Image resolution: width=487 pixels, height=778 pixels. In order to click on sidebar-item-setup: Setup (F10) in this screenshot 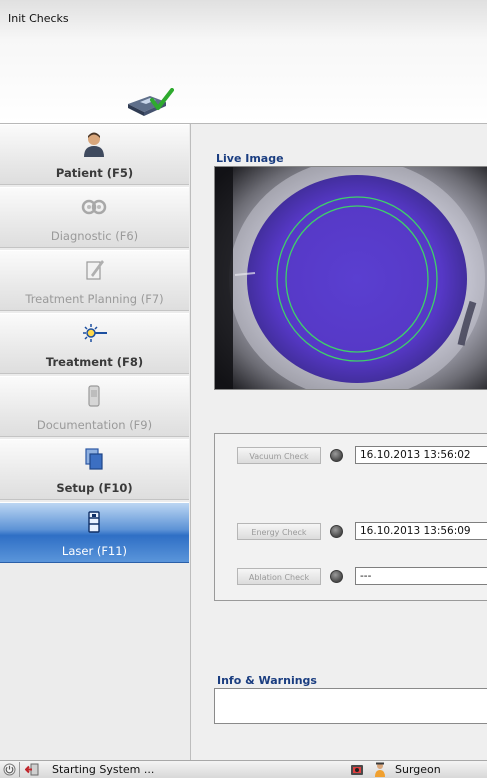, I will do `click(94, 469)`.